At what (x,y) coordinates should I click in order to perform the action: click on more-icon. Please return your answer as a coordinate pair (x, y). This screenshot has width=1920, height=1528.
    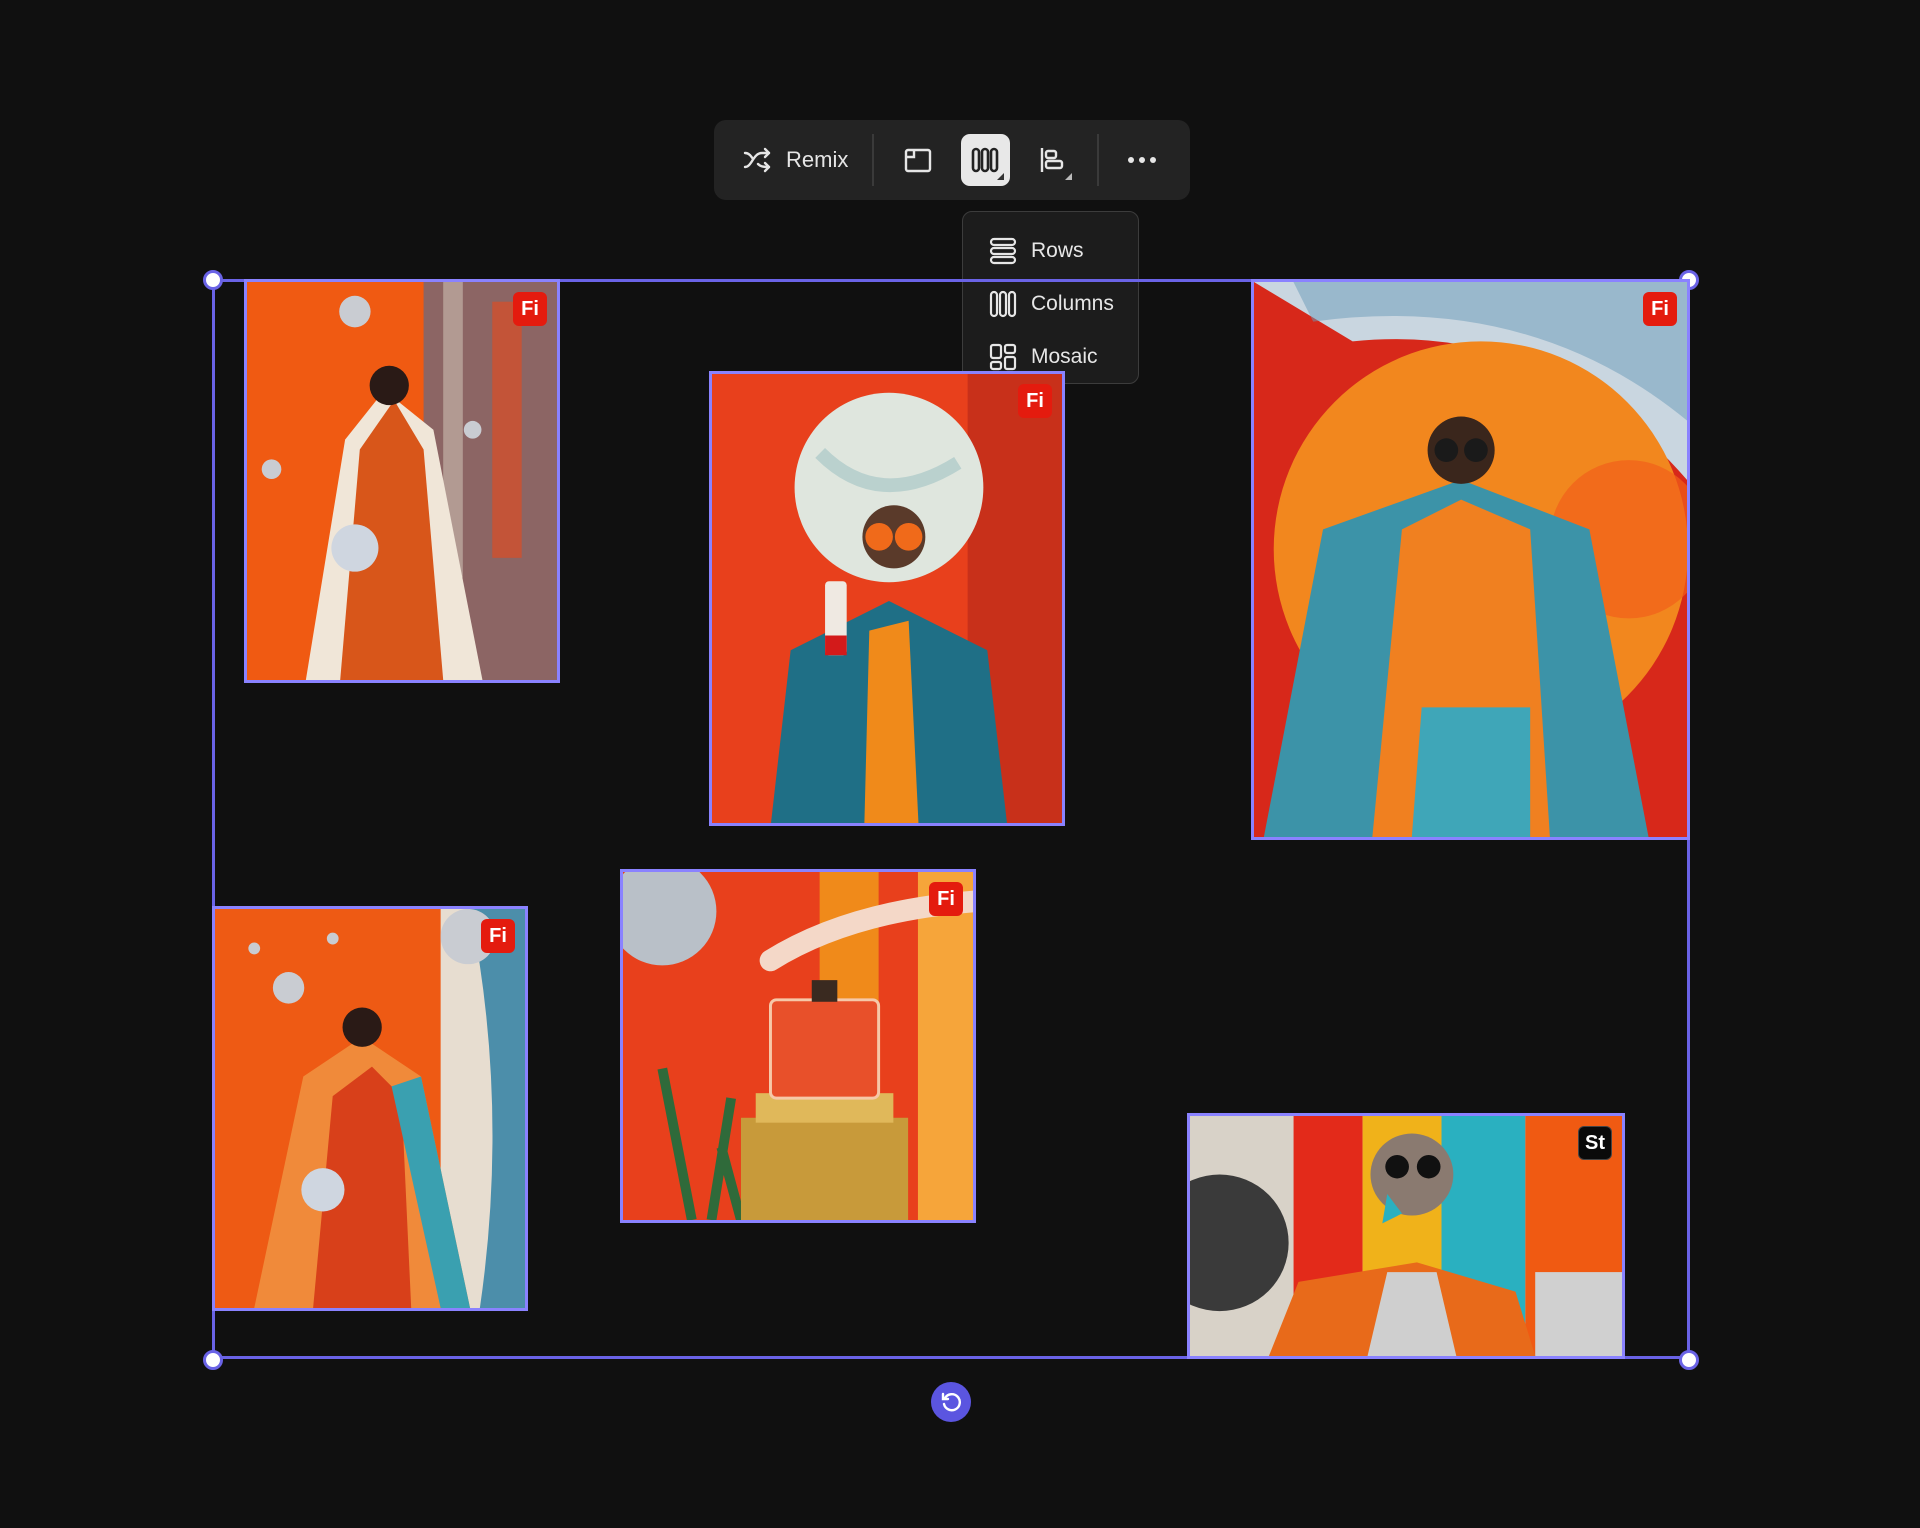
    Looking at the image, I should click on (1142, 160).